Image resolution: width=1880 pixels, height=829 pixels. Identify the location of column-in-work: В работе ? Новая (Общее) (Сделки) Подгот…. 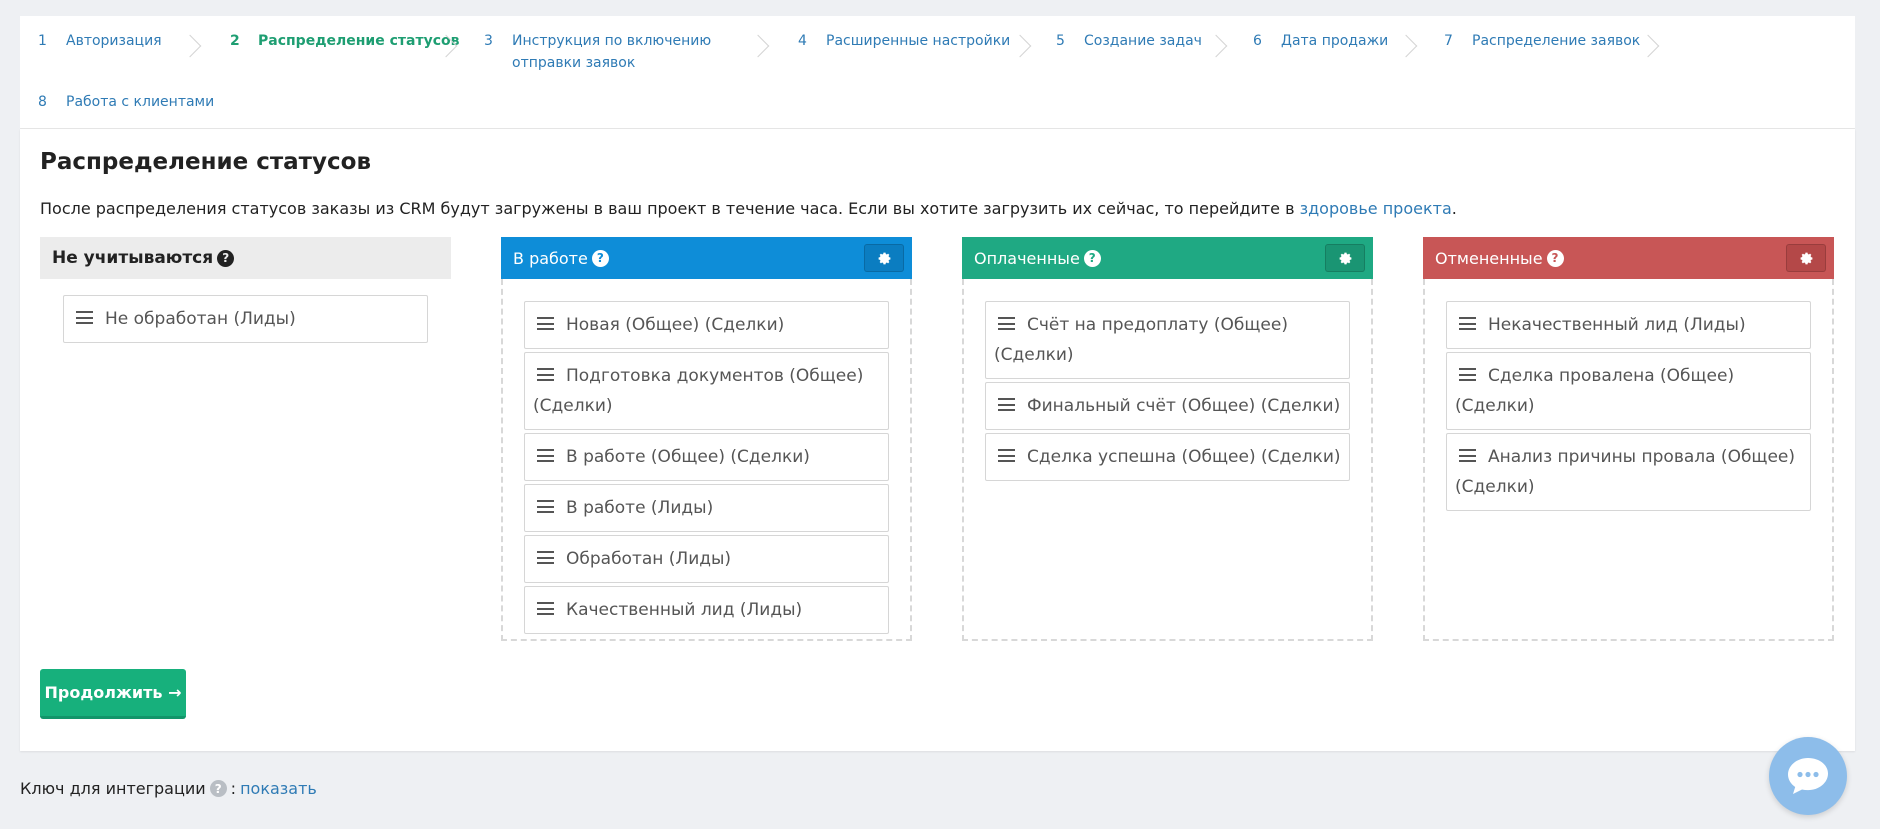
(706, 439).